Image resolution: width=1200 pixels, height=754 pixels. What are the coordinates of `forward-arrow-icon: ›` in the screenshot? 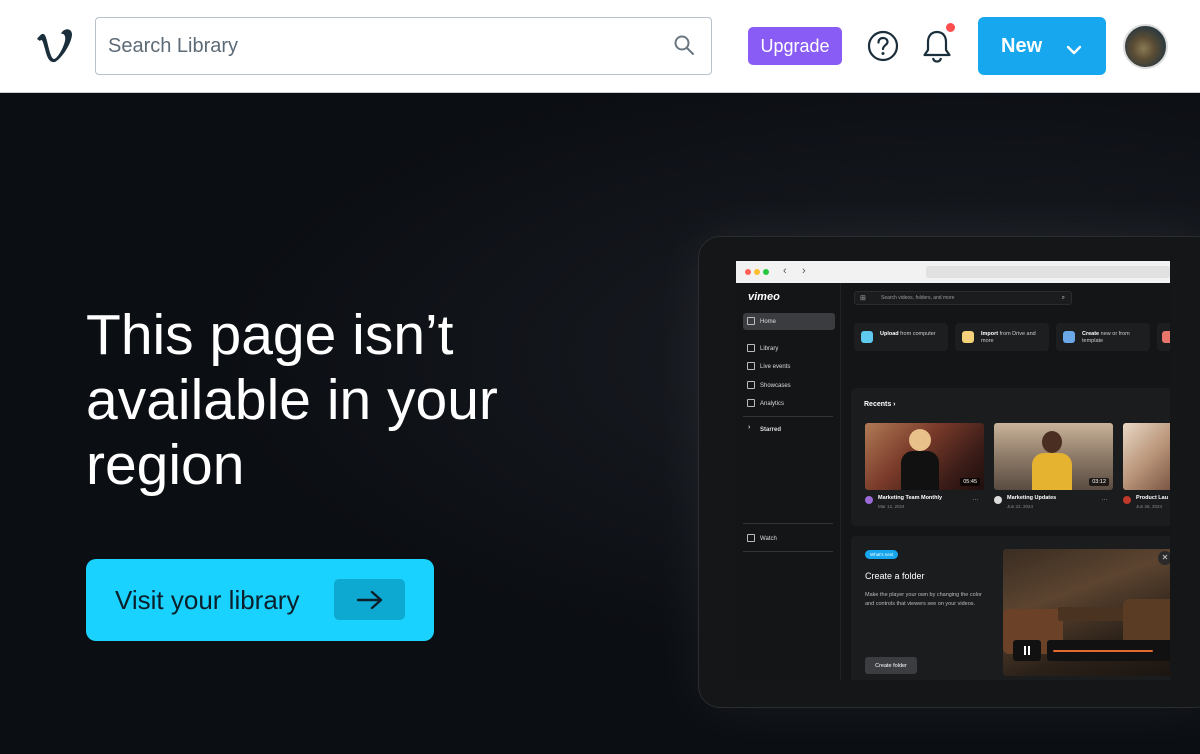 It's located at (804, 271).